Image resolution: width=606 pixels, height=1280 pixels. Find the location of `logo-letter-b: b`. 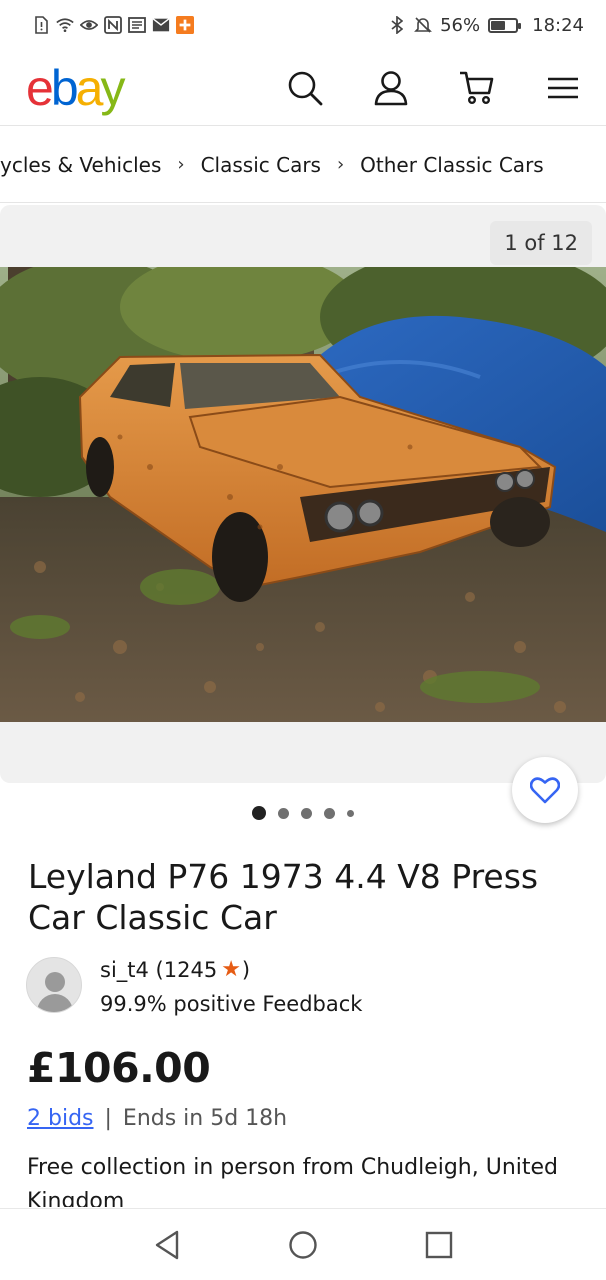

logo-letter-b: b is located at coordinates (64, 87).